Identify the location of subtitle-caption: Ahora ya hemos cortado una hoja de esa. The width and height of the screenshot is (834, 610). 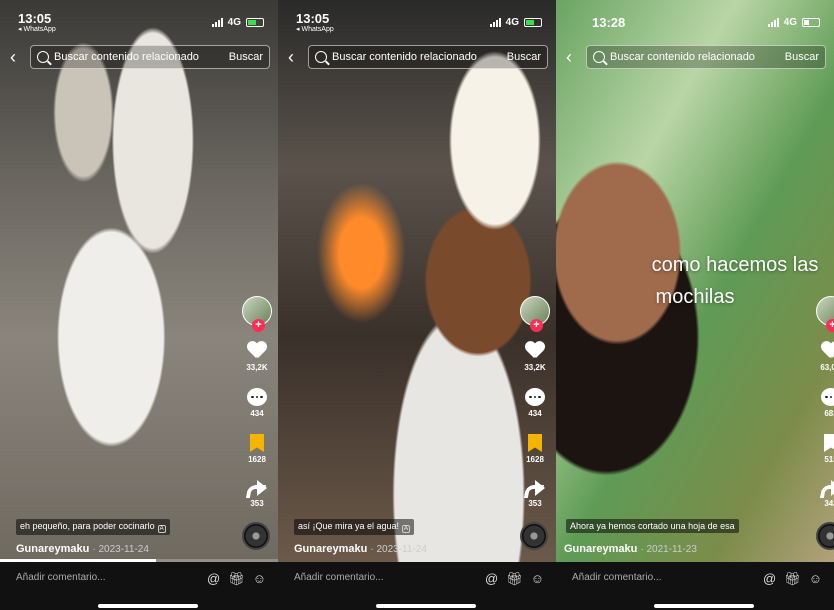
(652, 526).